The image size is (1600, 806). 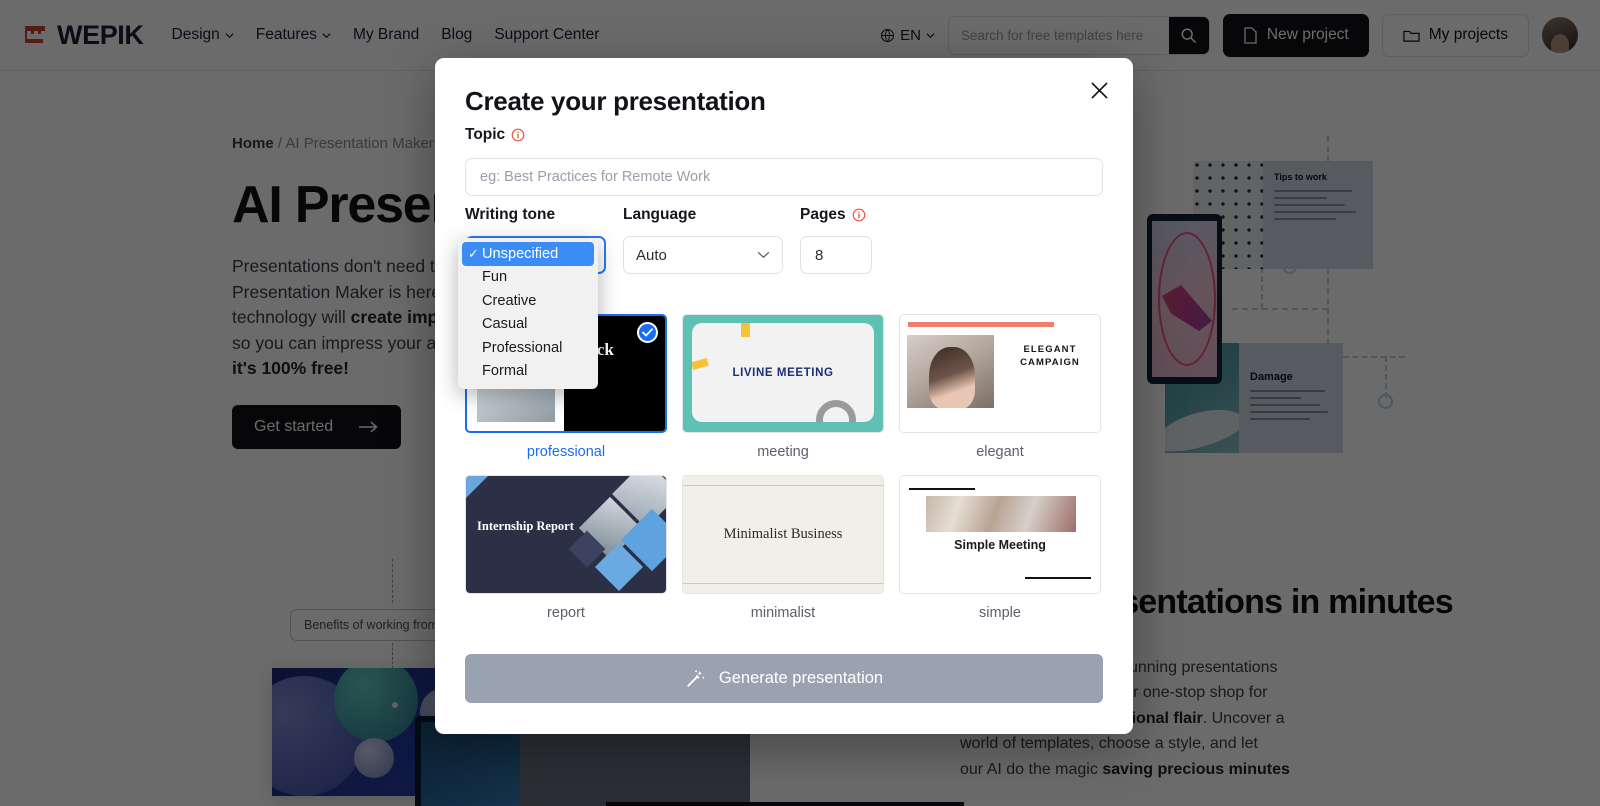 I want to click on topic-label-row: Topic, so click(x=784, y=135).